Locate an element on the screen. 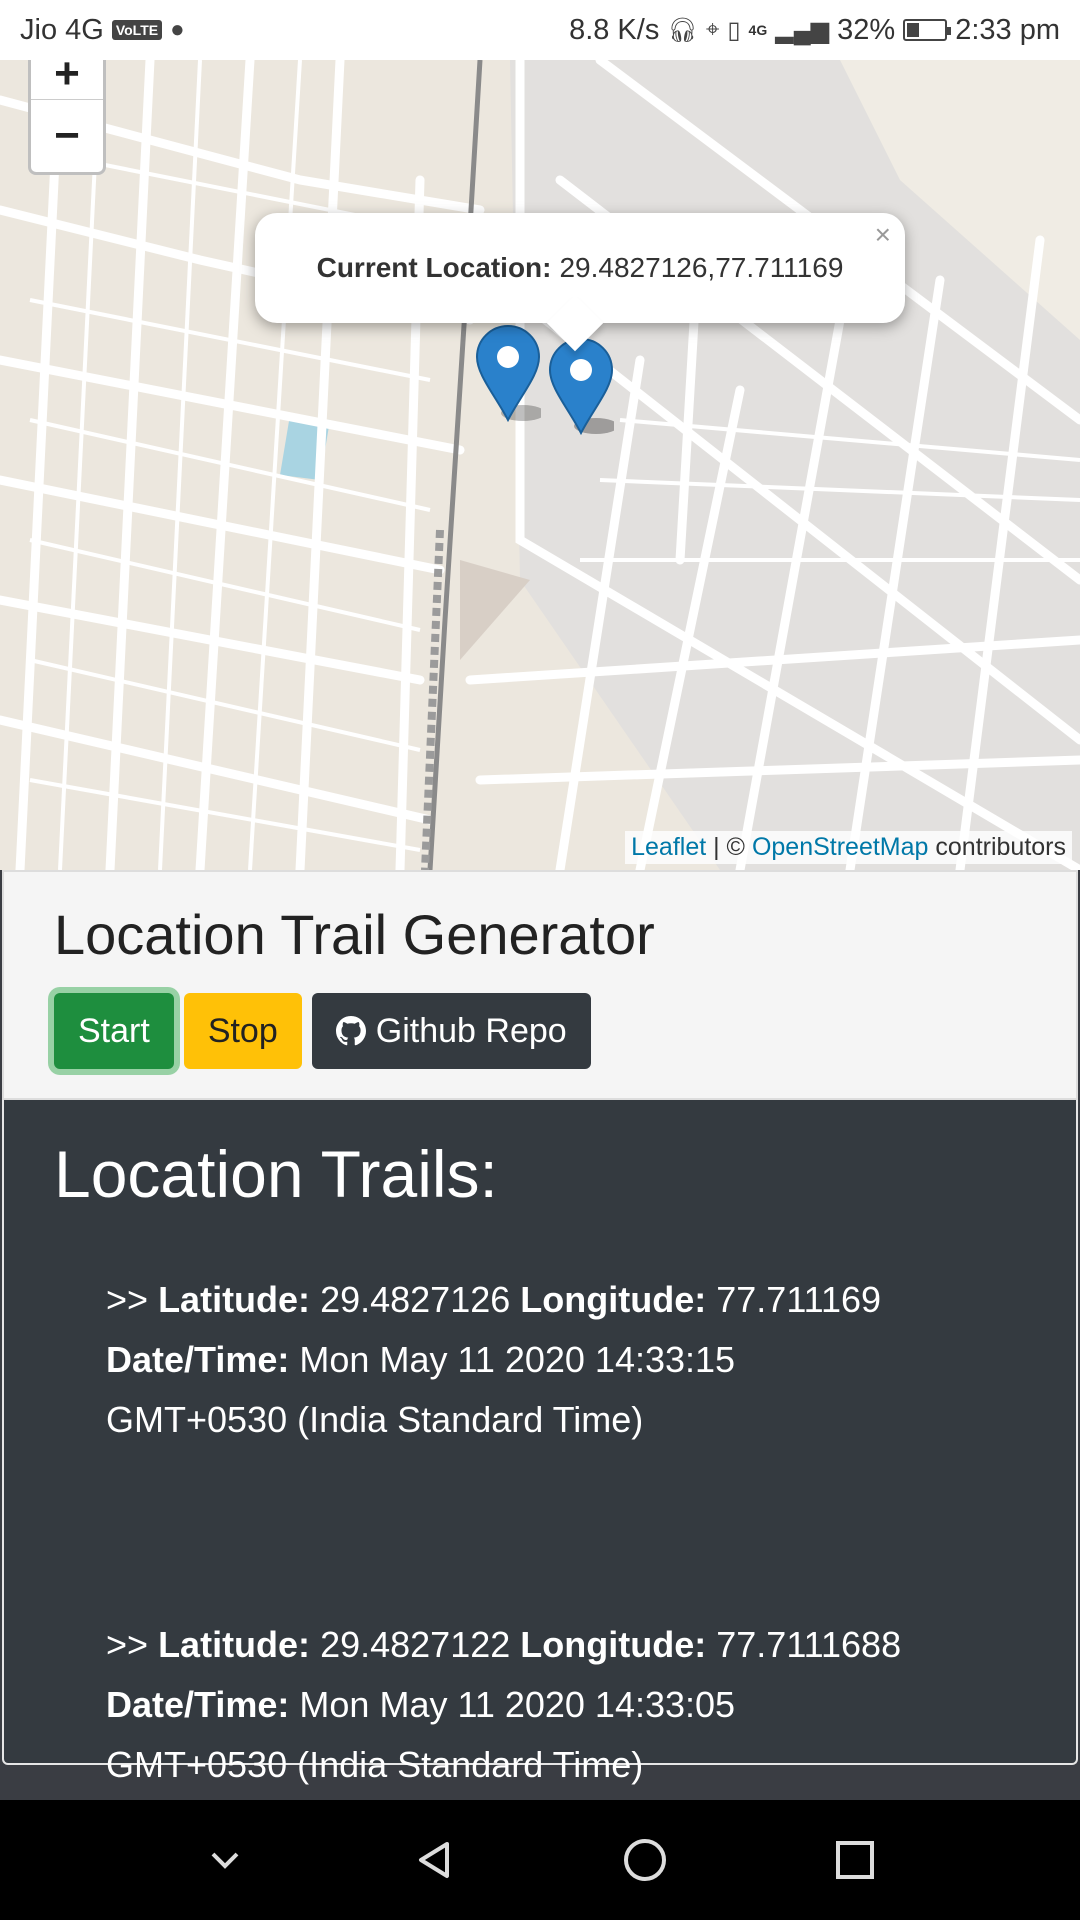 This screenshot has height=1920, width=1080. system-nav-bar is located at coordinates (540, 1860).